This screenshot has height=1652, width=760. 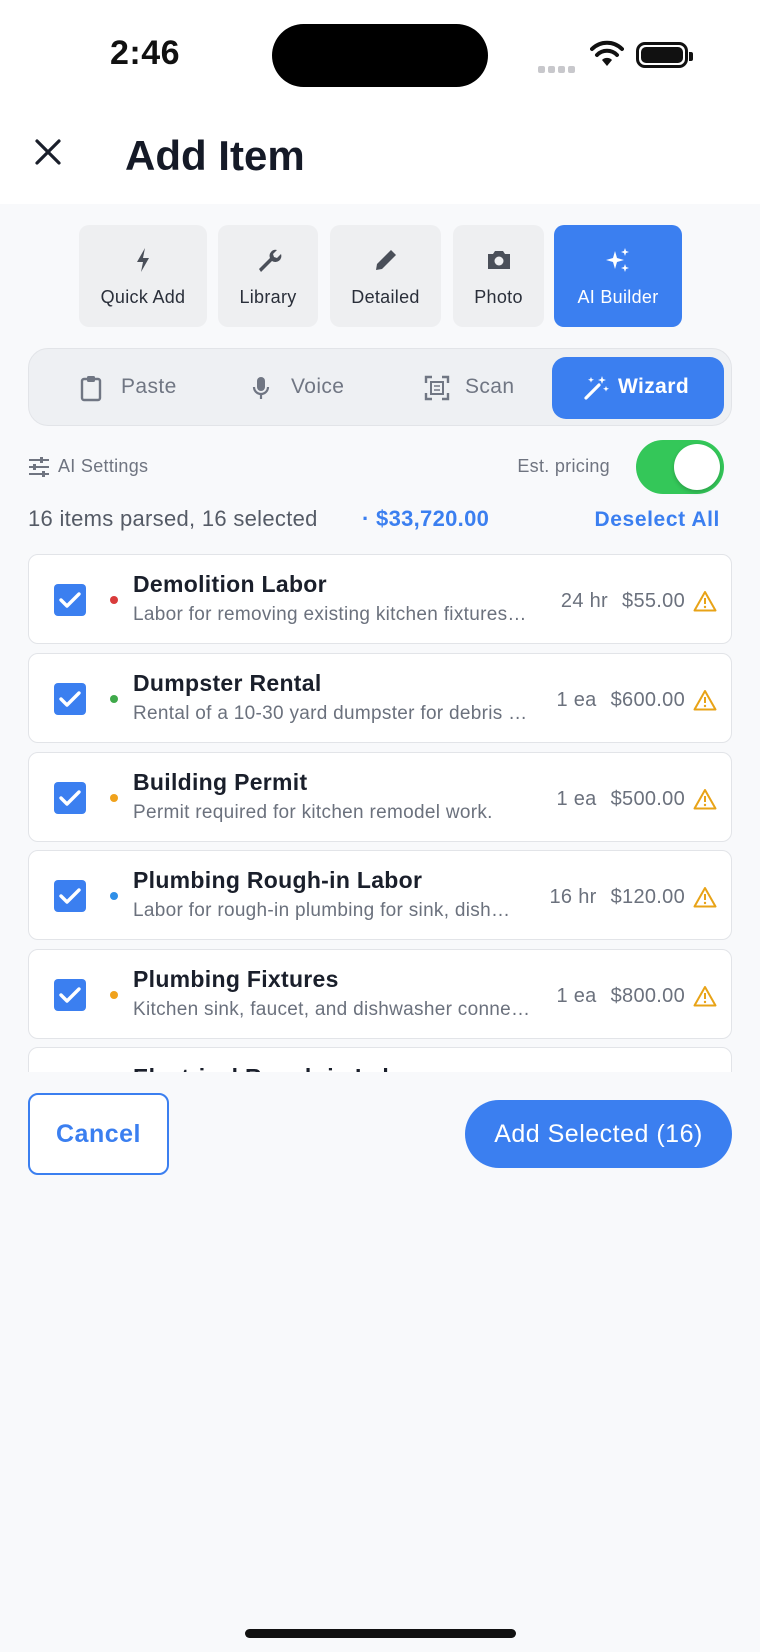 What do you see at coordinates (39, 467) in the screenshot?
I see `sliders-icon` at bounding box center [39, 467].